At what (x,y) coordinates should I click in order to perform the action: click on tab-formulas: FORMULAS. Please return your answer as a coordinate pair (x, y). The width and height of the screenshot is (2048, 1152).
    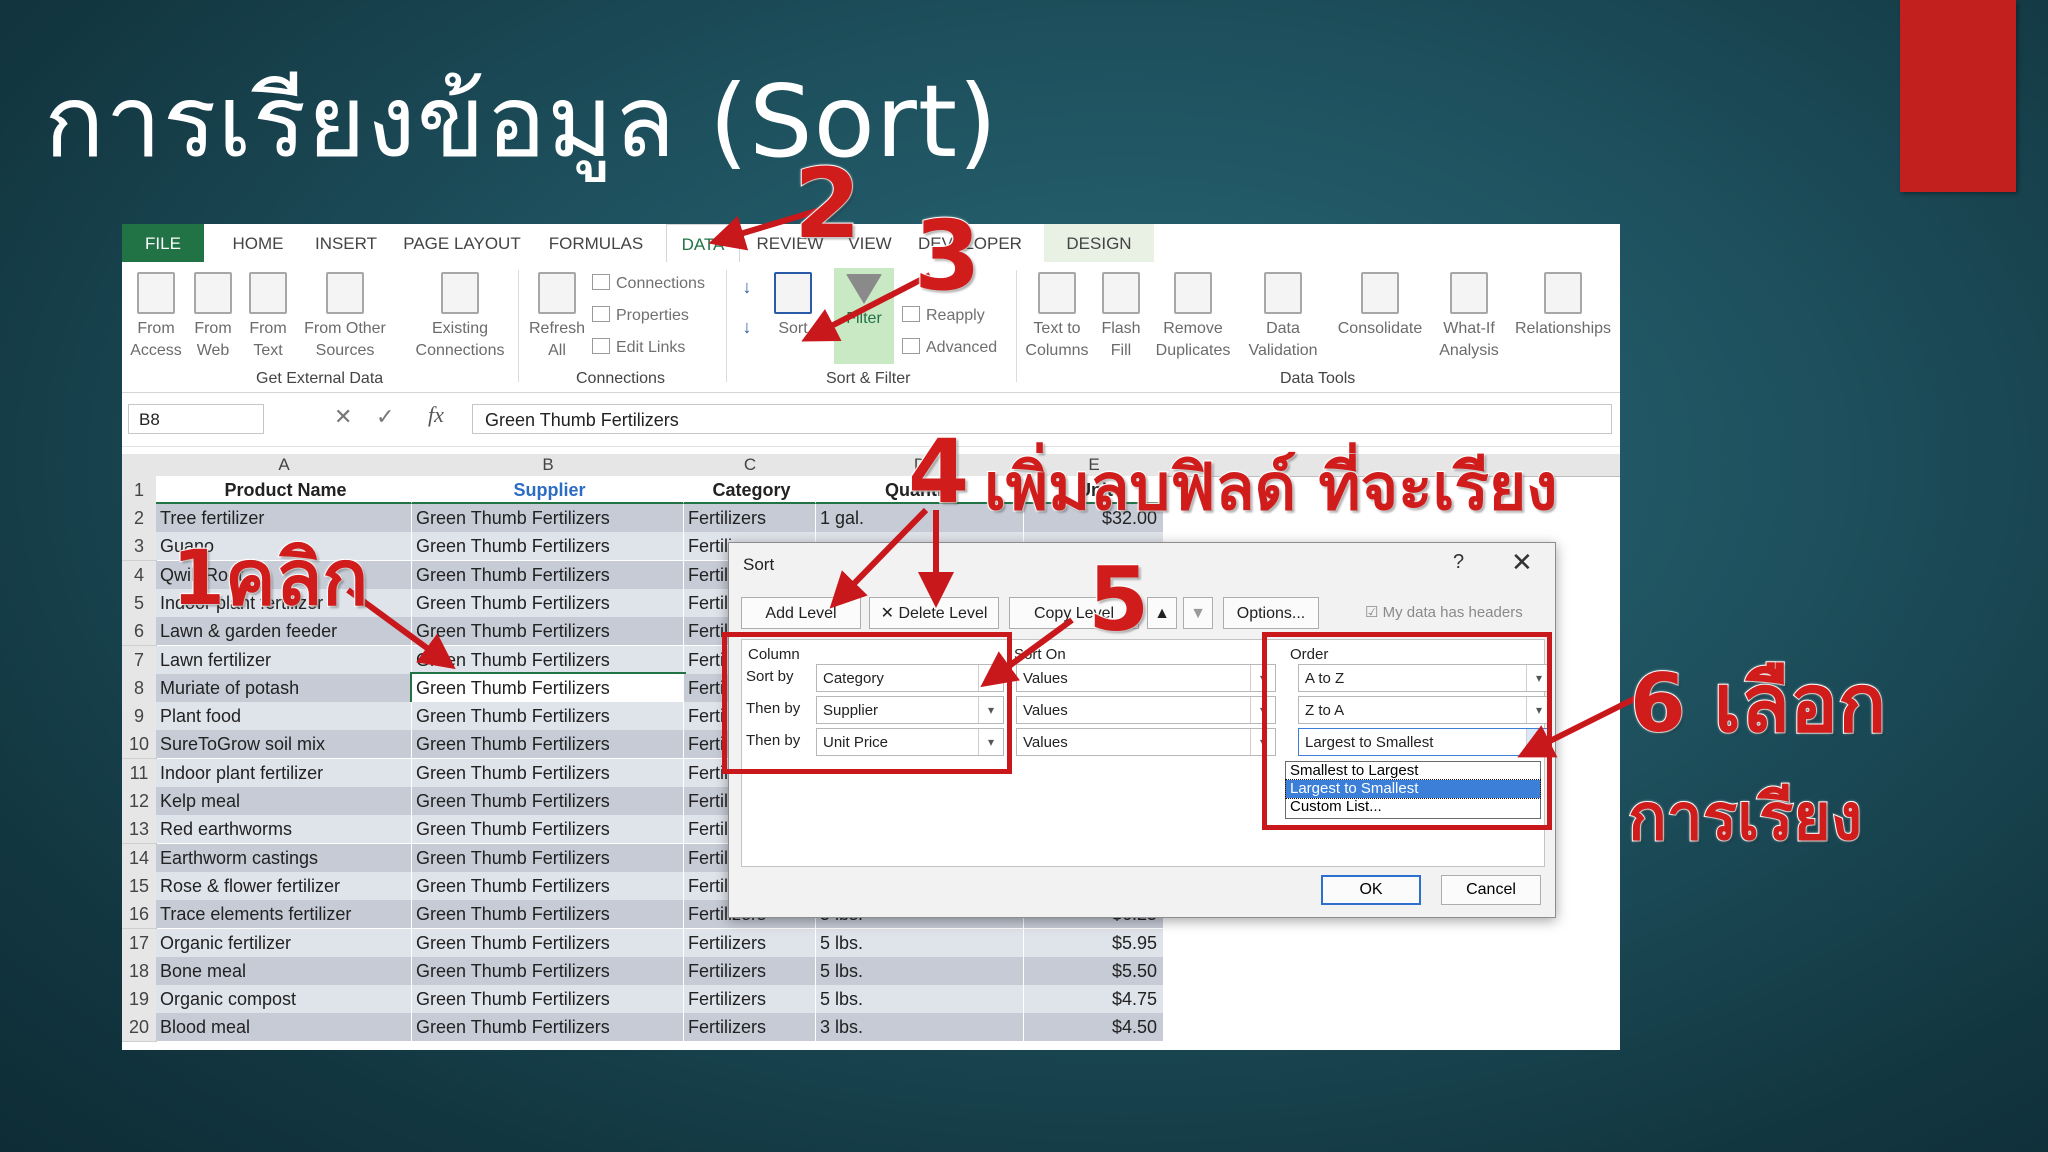
    Looking at the image, I should click on (596, 243).